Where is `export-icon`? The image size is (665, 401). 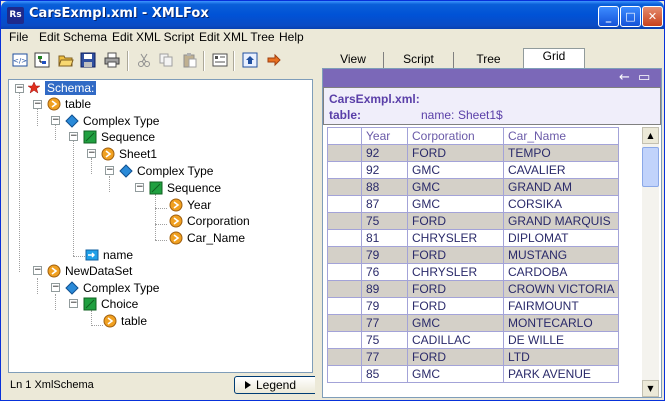 export-icon is located at coordinates (250, 60).